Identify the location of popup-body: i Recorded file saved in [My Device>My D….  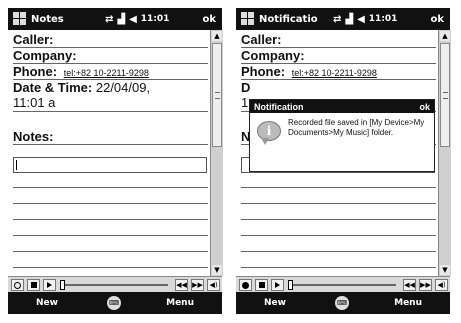
(342, 142).